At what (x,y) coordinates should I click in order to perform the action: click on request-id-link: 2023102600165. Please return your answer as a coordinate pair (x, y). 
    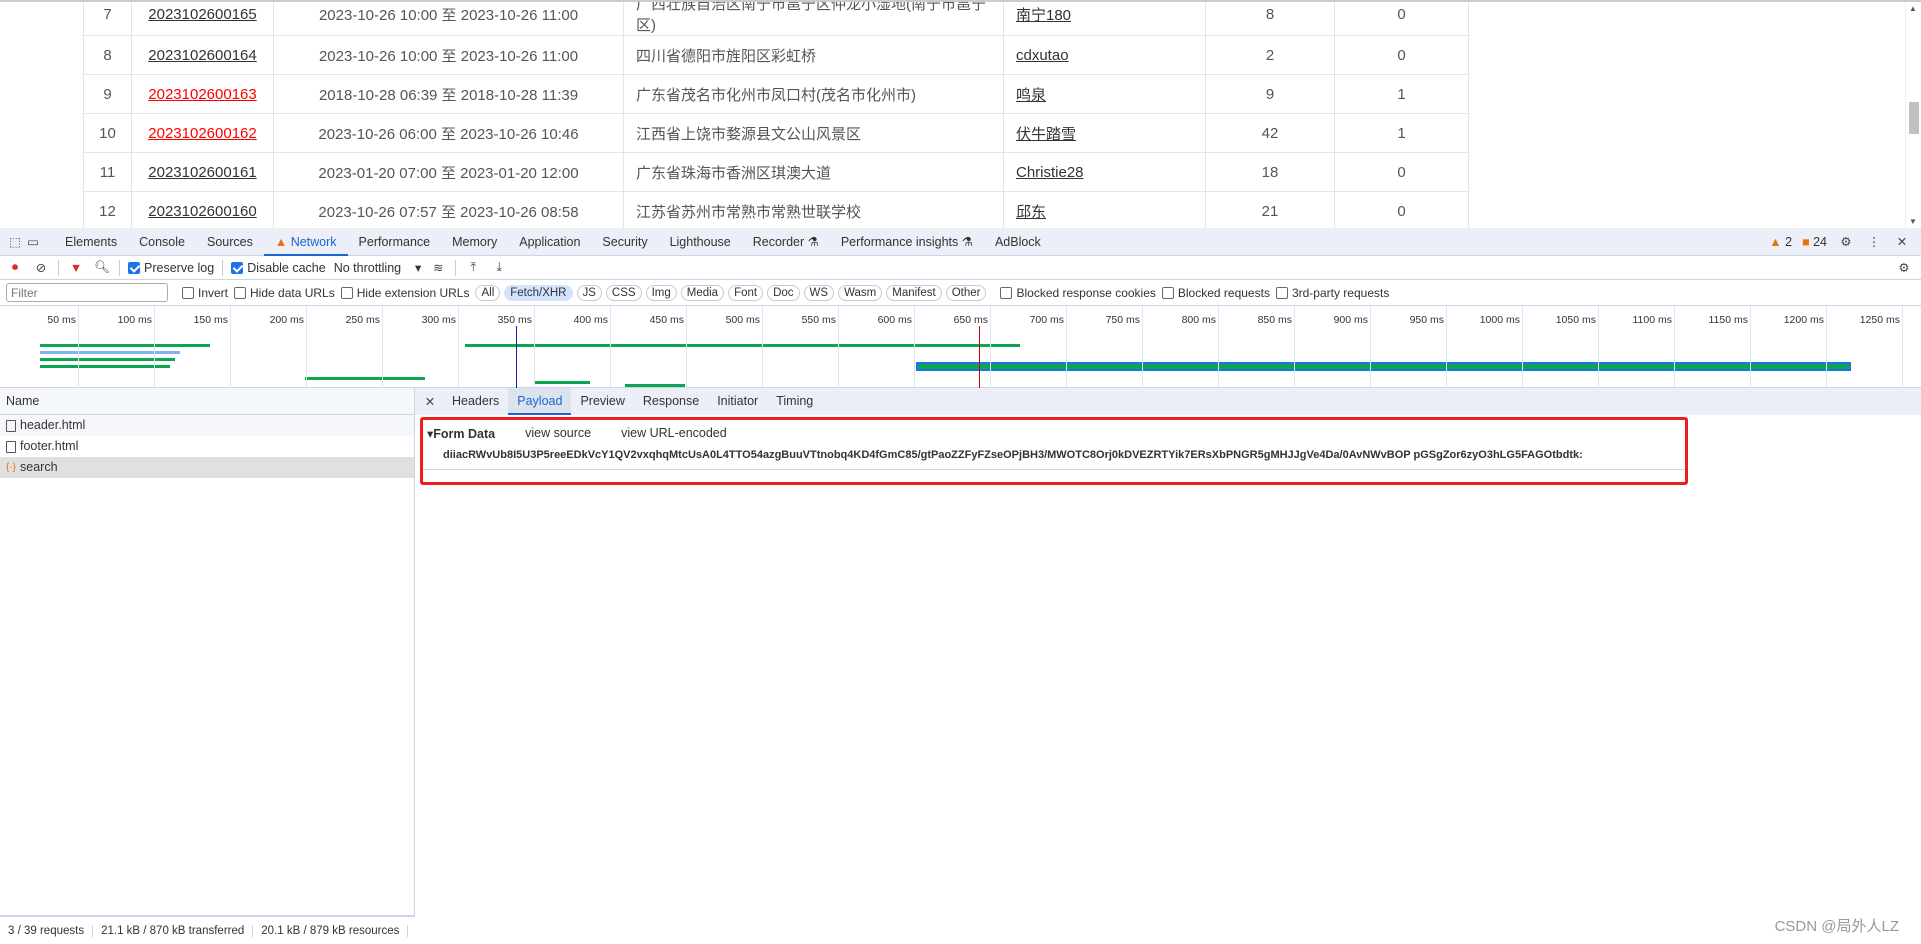
    Looking at the image, I should click on (202, 14).